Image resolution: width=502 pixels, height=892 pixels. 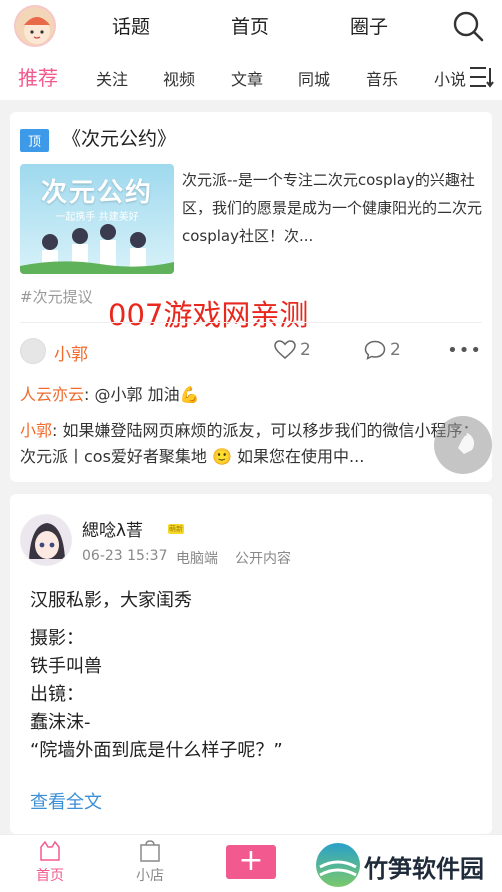 I want to click on author-name: 小郭, so click(x=71, y=352).